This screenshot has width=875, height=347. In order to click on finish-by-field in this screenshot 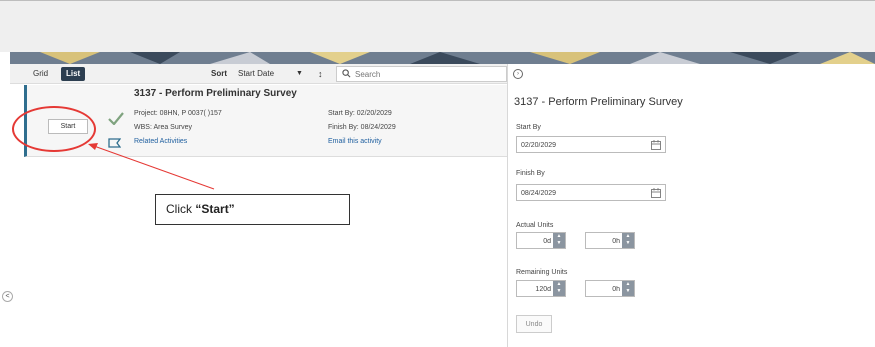, I will do `click(591, 192)`.